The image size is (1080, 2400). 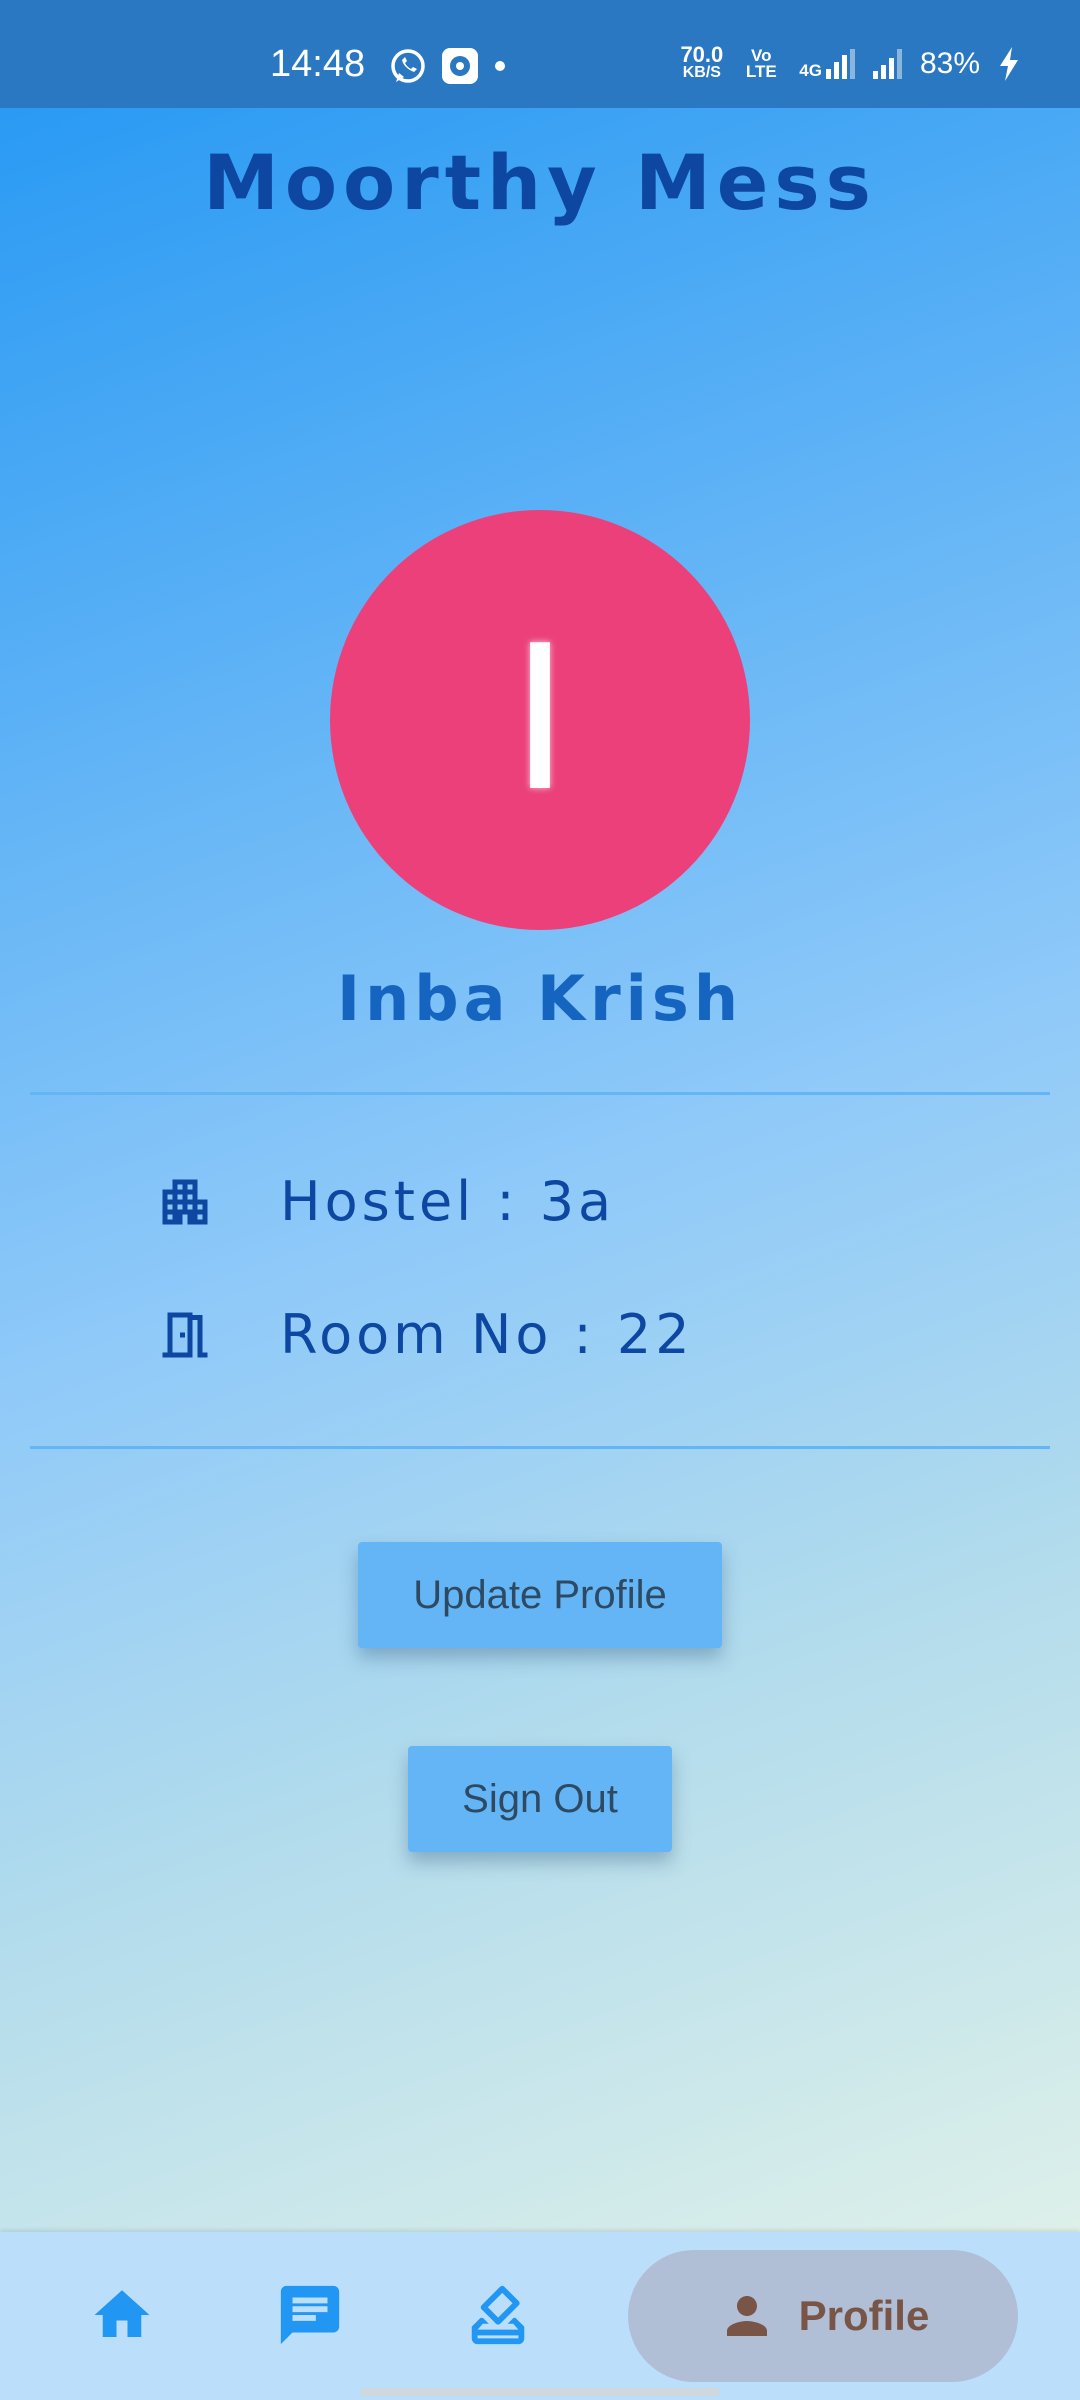 I want to click on network-speed-value: 70.0, so click(x=702, y=54).